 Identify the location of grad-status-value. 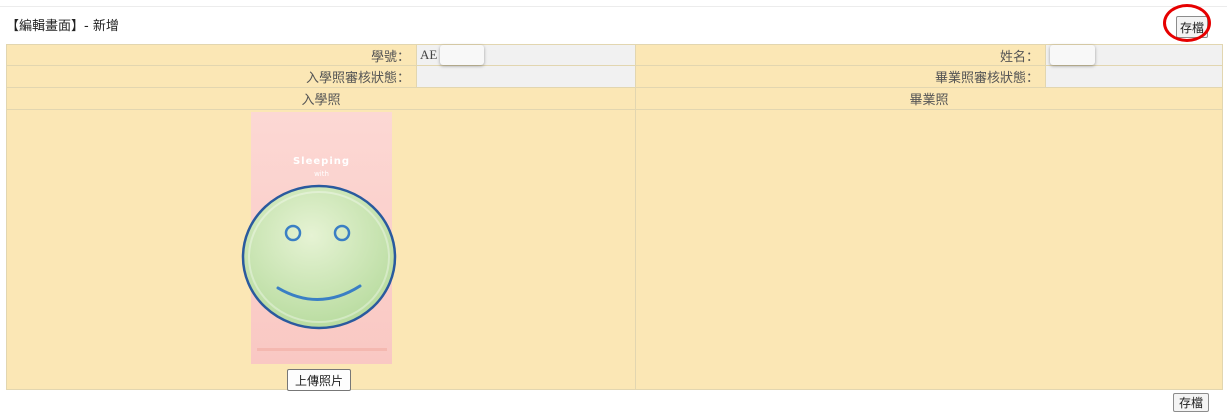
(1134, 76).